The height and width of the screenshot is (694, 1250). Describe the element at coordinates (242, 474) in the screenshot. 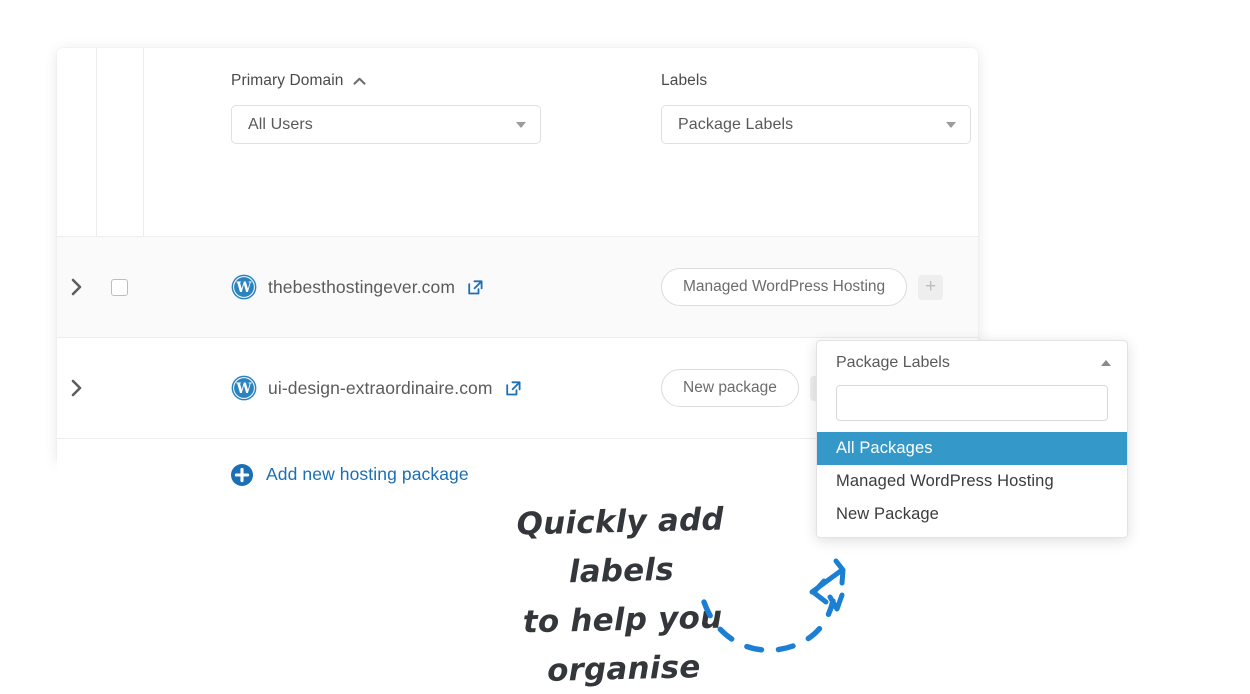

I see `plus-circle-icon` at that location.